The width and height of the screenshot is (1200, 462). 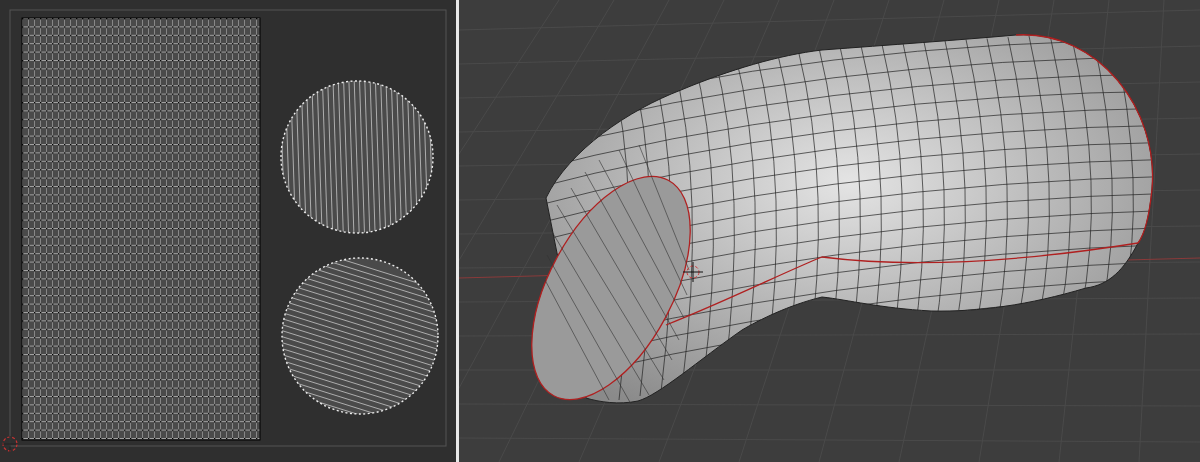 What do you see at coordinates (693, 272) in the screenshot?
I see `3d-cursor-icon` at bounding box center [693, 272].